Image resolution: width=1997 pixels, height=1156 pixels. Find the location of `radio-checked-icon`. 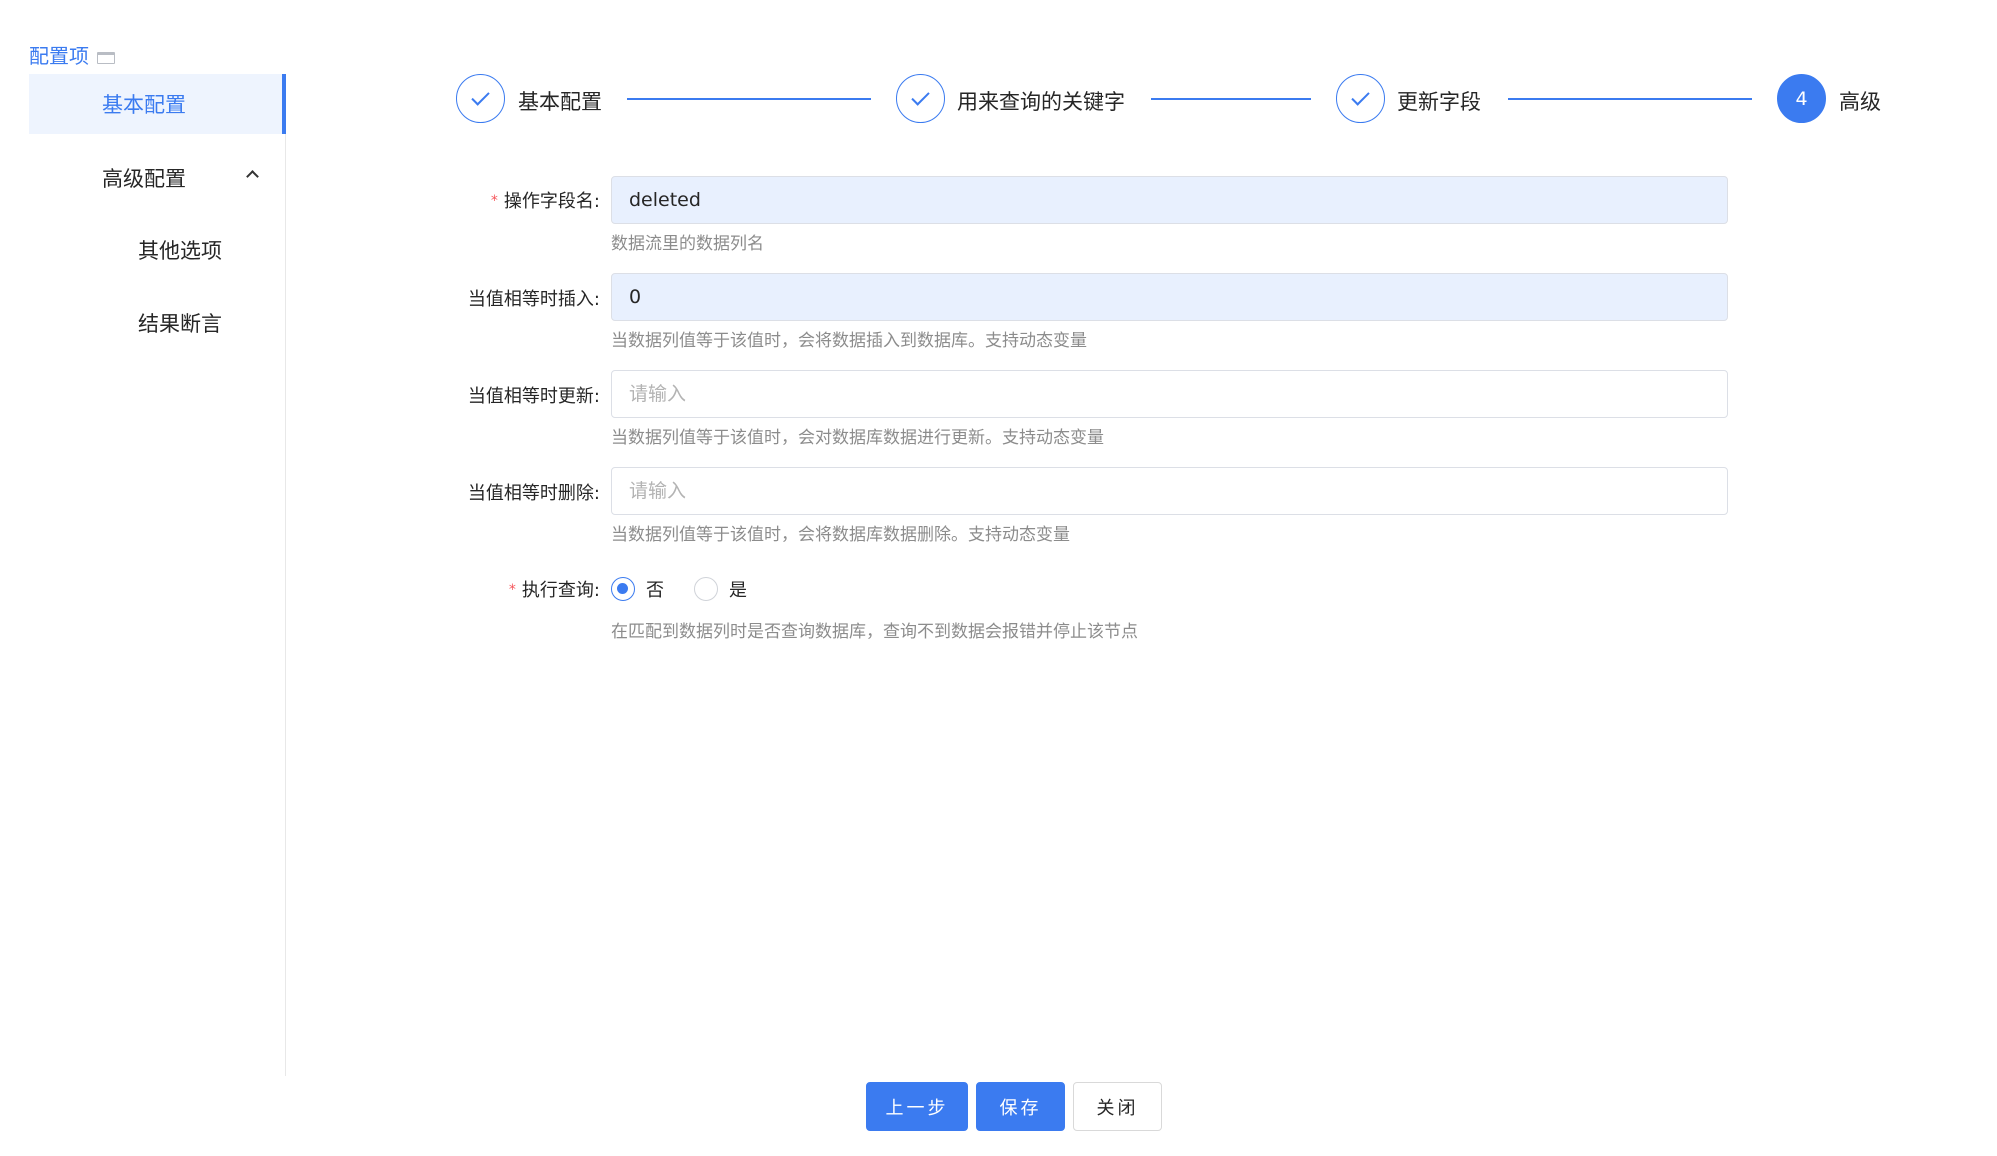

radio-checked-icon is located at coordinates (623, 589).